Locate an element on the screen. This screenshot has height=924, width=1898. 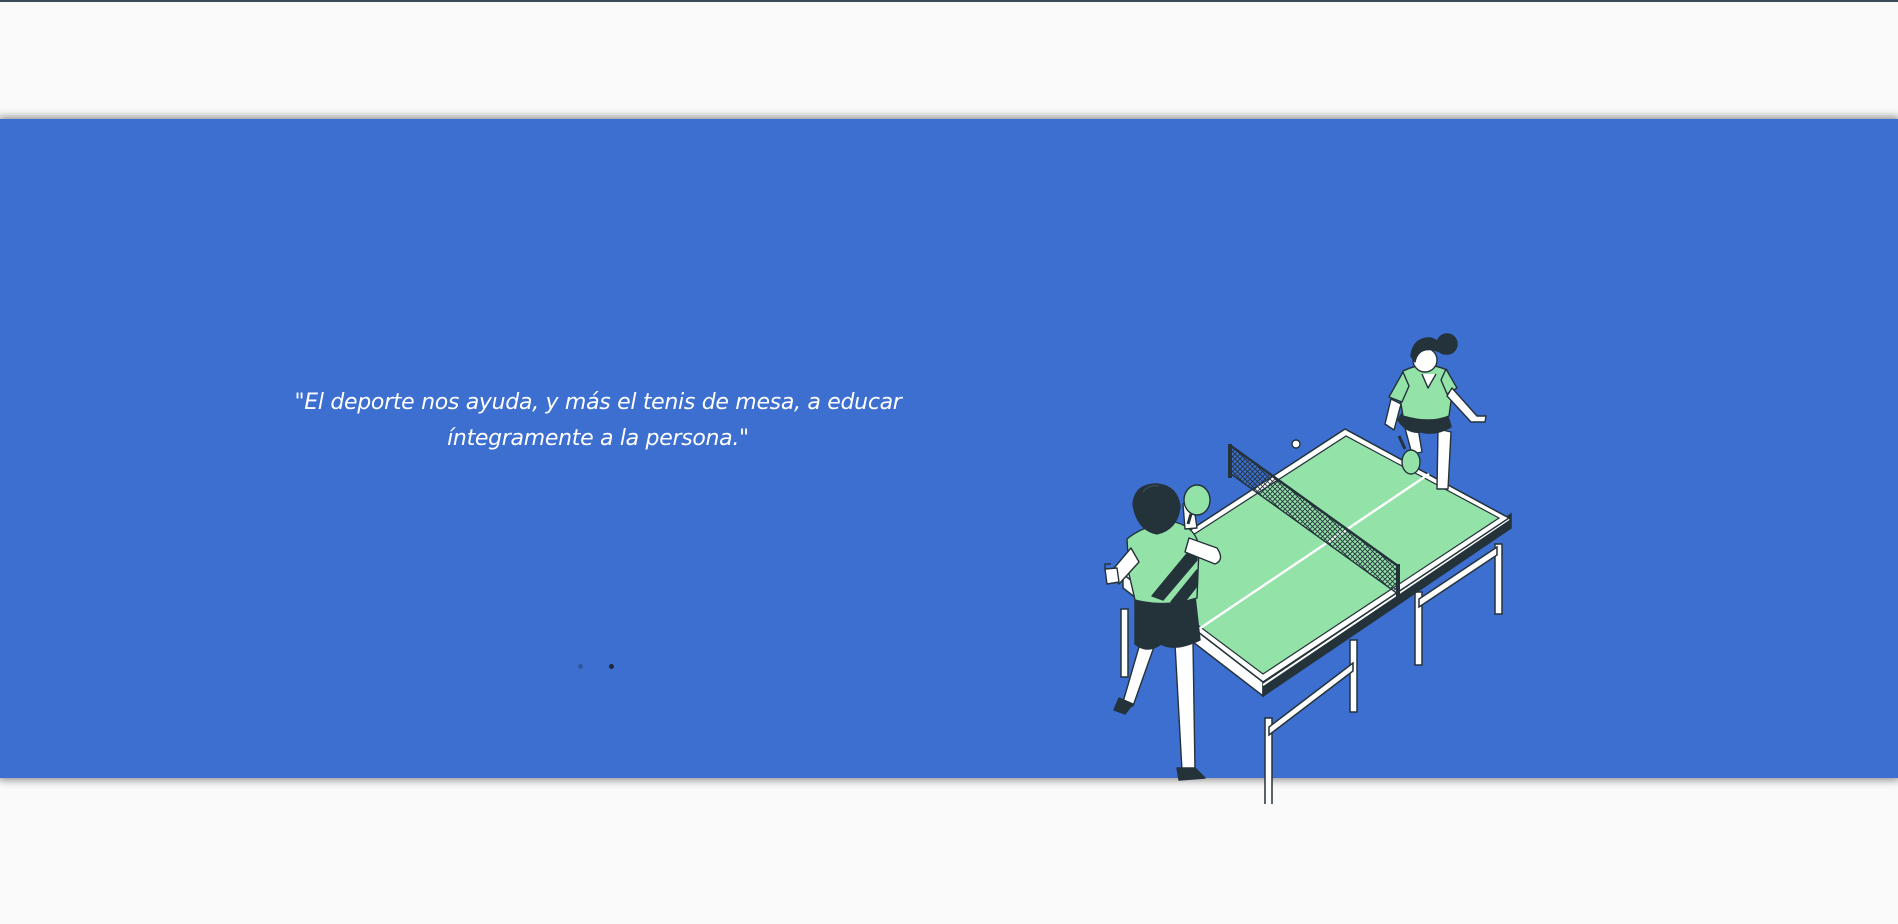
carousel-indicators is located at coordinates (596, 666).